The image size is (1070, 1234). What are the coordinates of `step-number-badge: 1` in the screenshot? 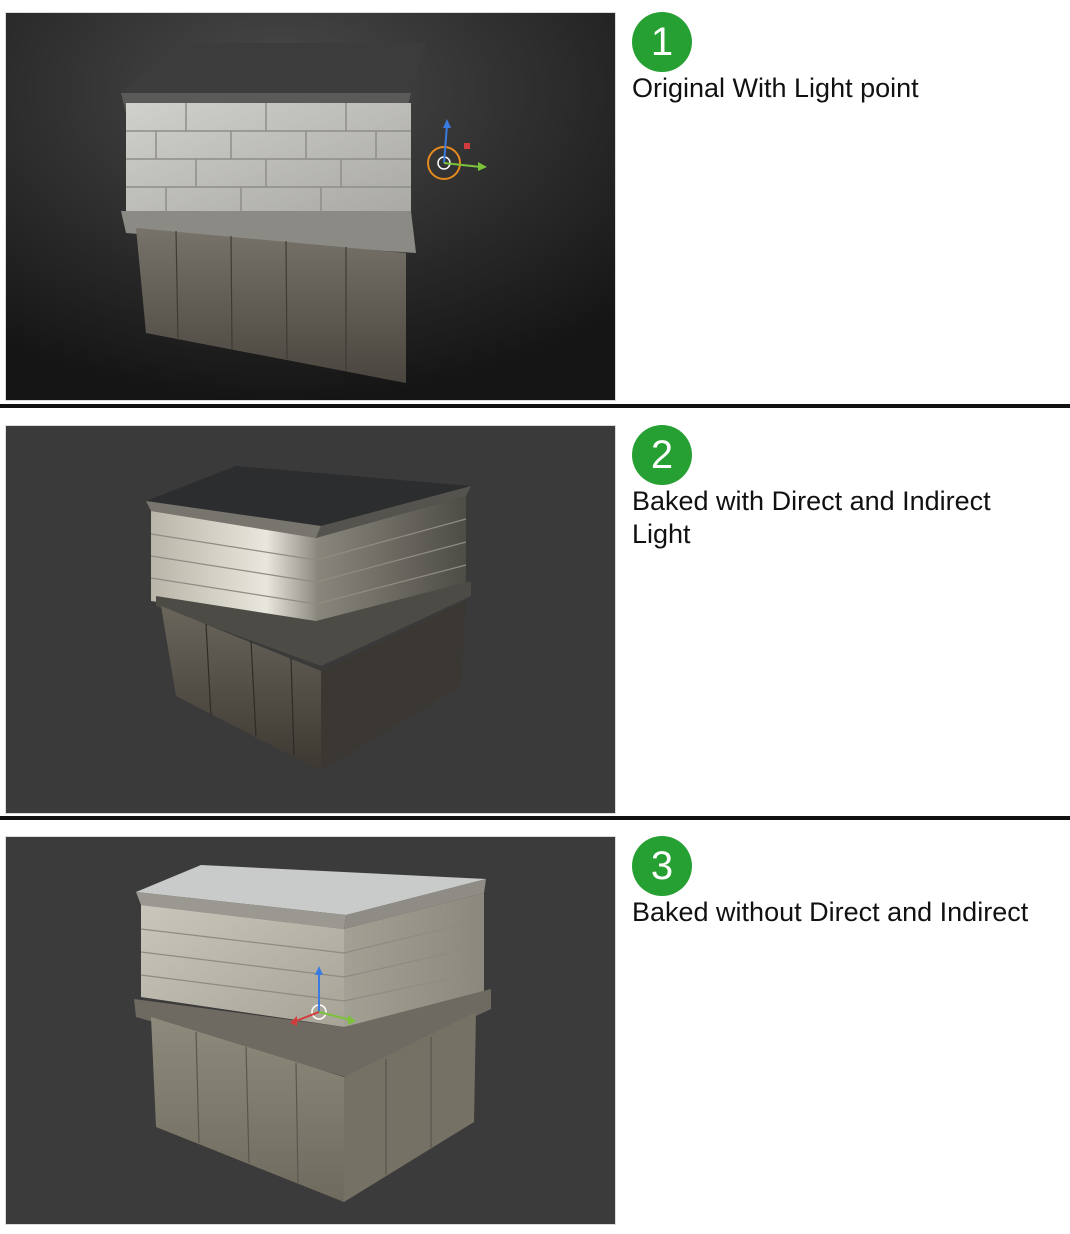 It's located at (662, 42).